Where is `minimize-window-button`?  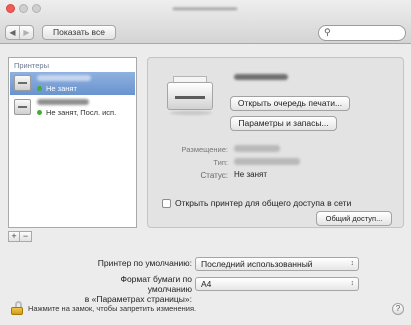
minimize-window-button is located at coordinates (23, 8).